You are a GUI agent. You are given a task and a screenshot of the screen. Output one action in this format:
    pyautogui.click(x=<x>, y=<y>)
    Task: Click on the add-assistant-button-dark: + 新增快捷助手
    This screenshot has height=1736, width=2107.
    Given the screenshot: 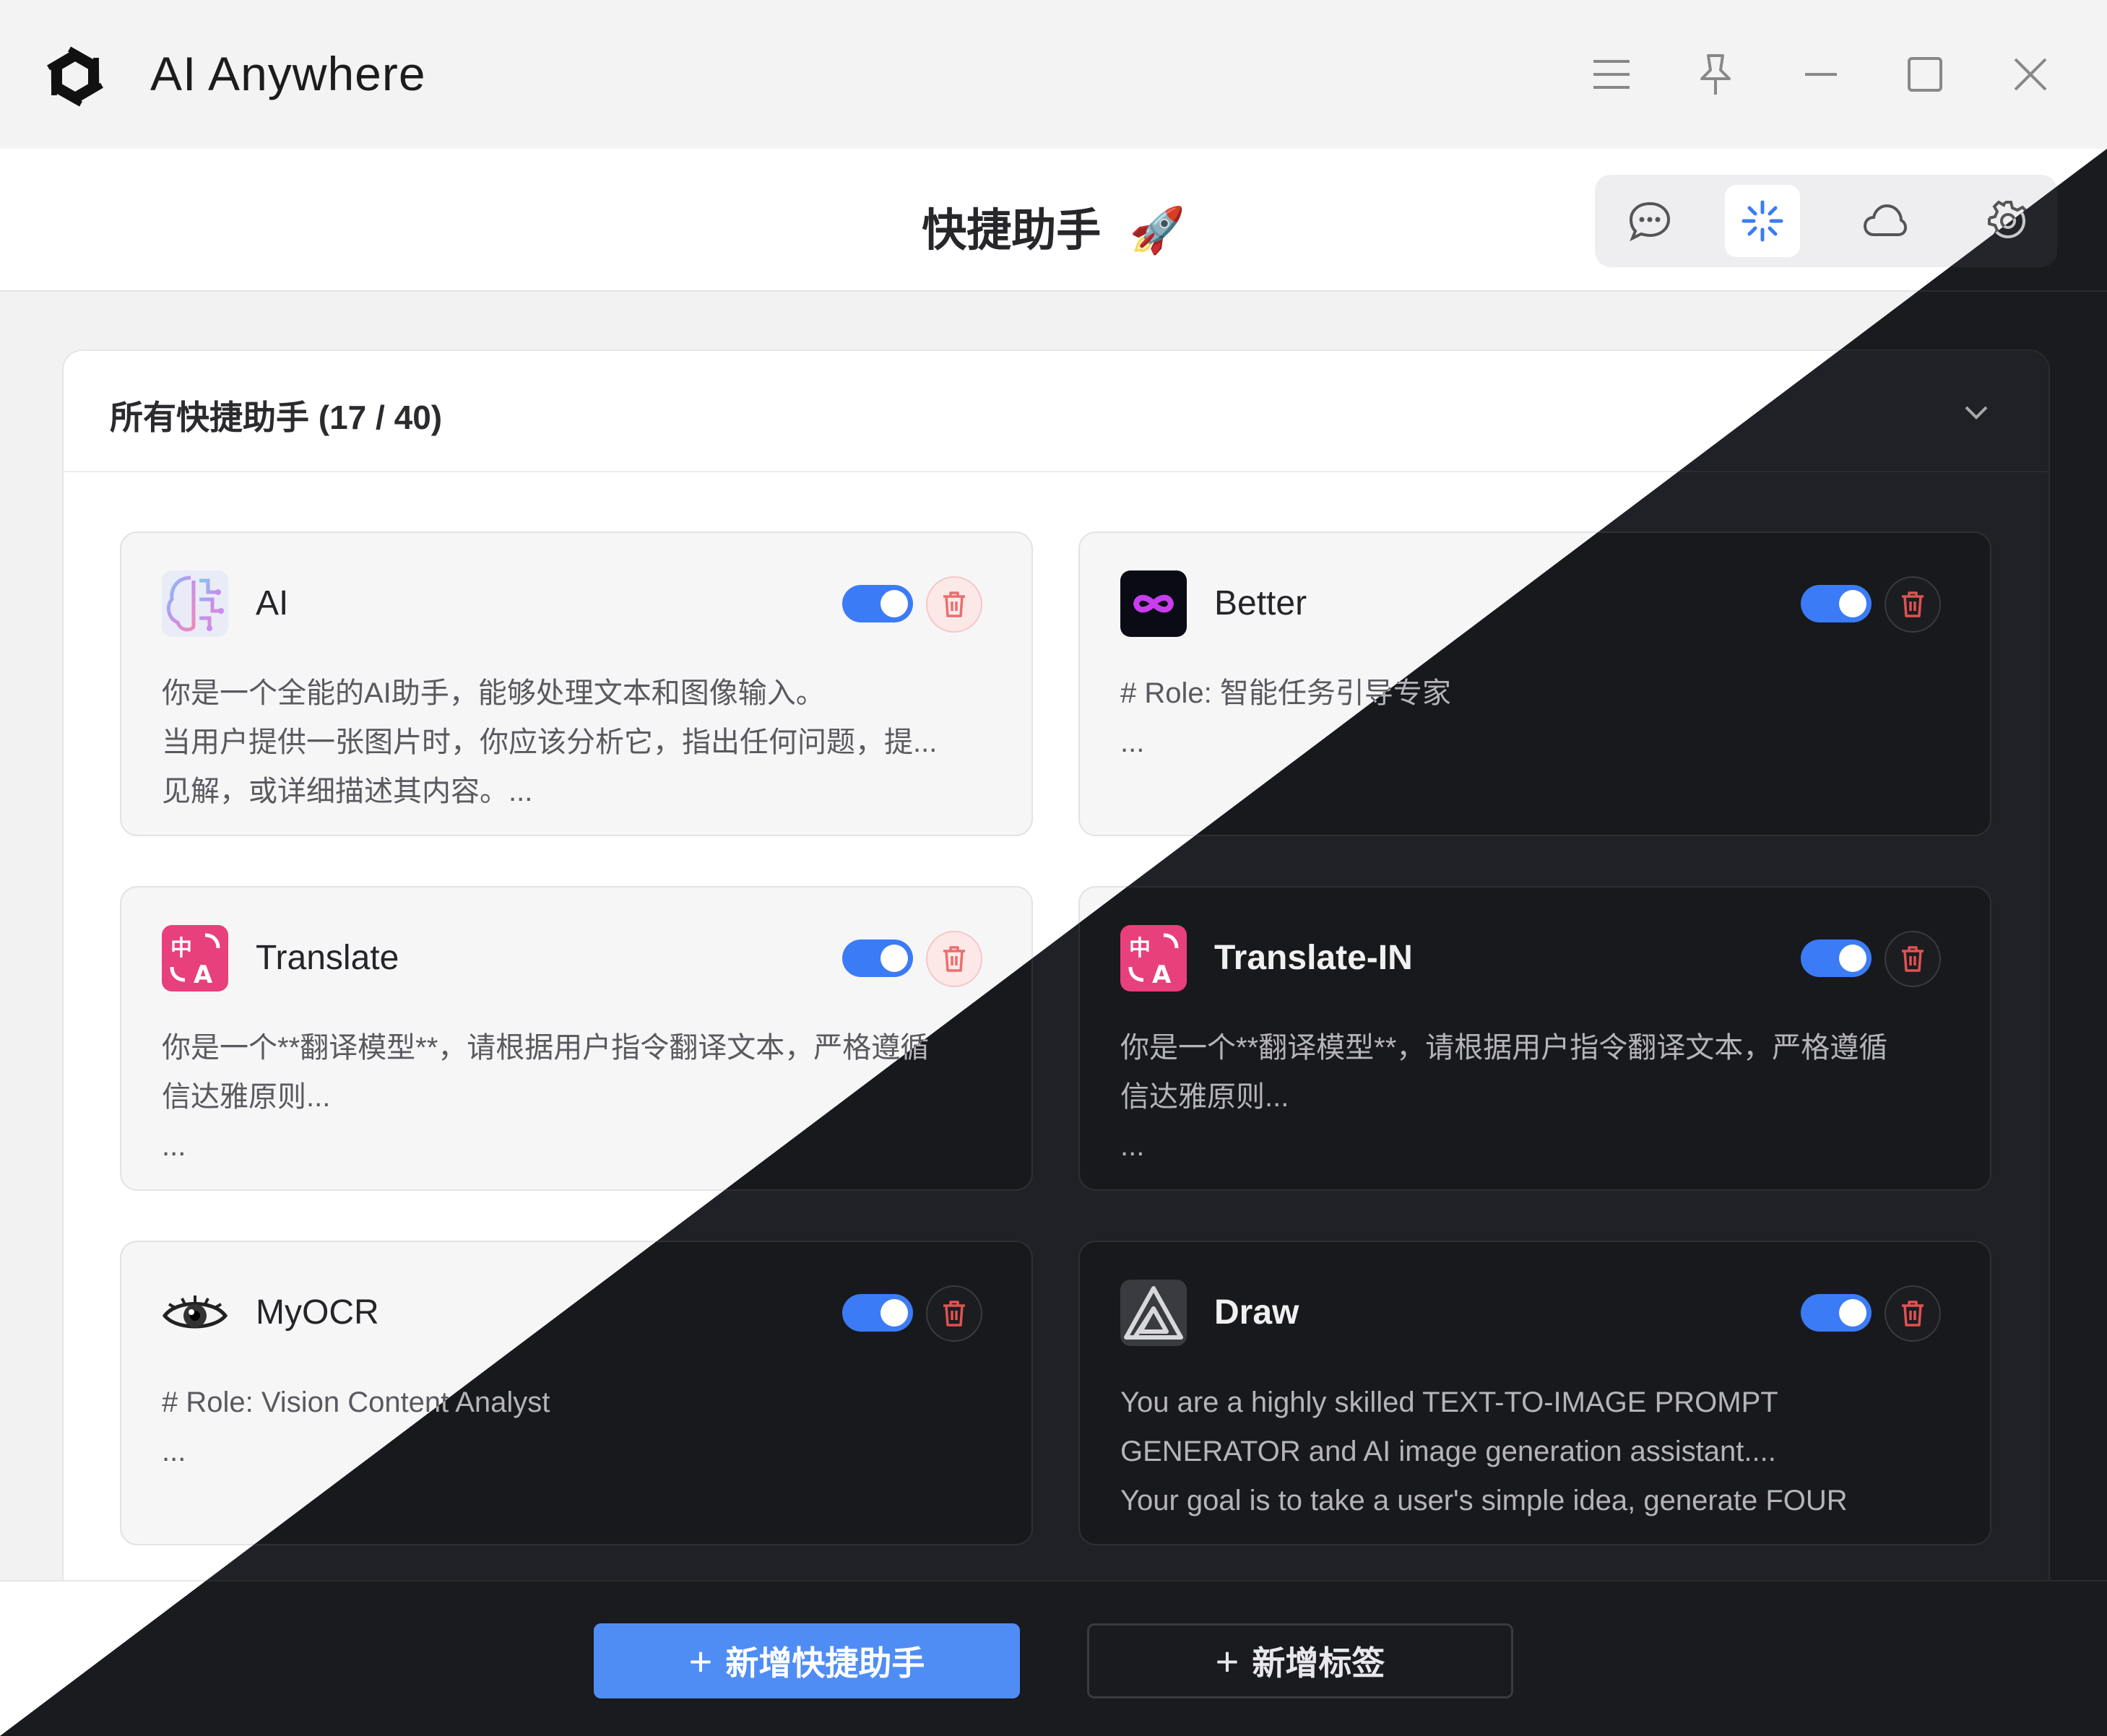 What is the action you would take?
    pyautogui.click(x=807, y=1661)
    